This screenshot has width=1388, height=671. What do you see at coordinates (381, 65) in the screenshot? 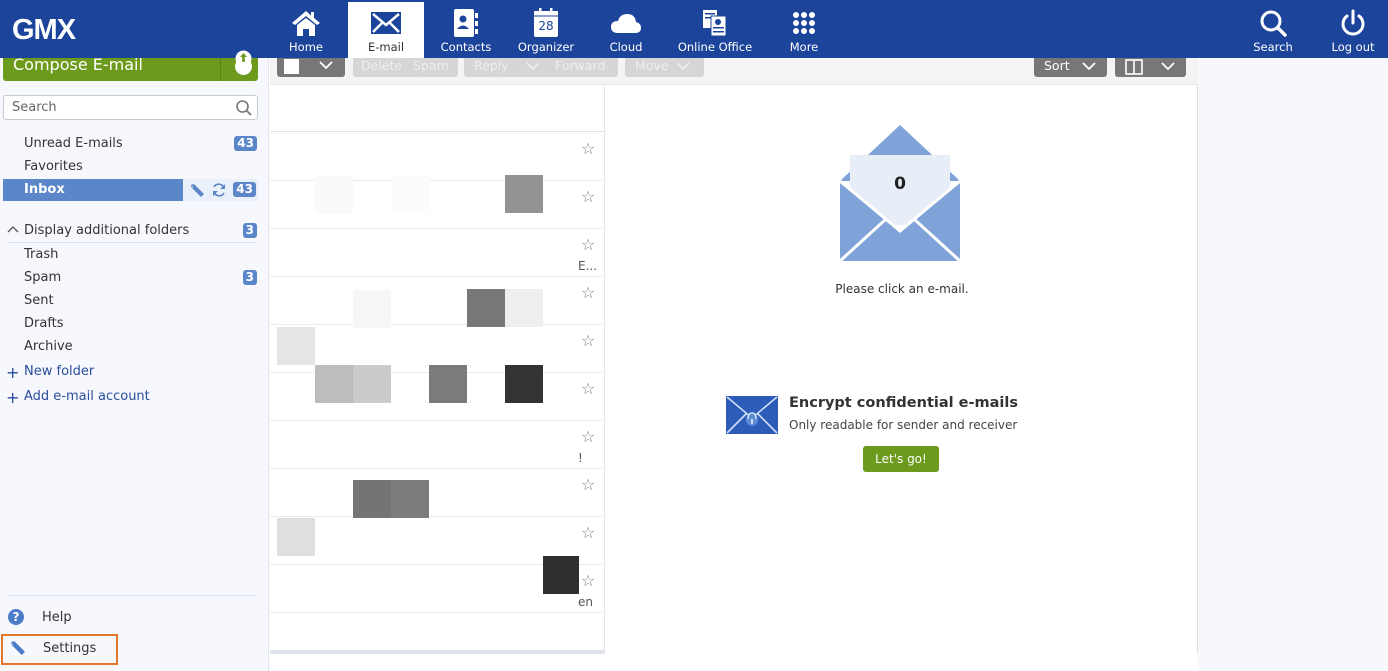
I see `delete-button: Delete` at bounding box center [381, 65].